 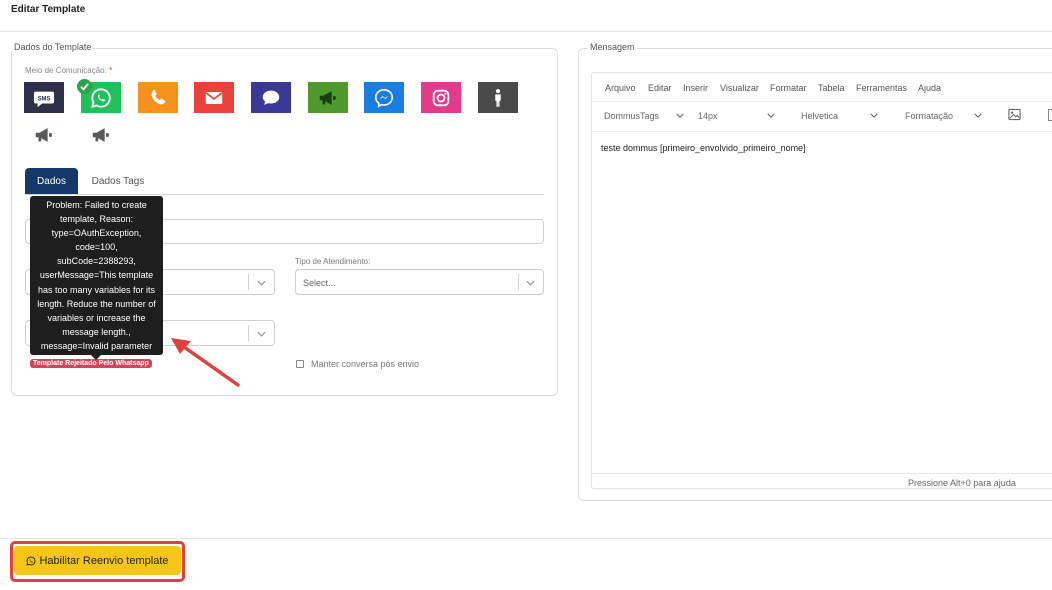 I want to click on menu-editar: Editar, so click(x=660, y=88).